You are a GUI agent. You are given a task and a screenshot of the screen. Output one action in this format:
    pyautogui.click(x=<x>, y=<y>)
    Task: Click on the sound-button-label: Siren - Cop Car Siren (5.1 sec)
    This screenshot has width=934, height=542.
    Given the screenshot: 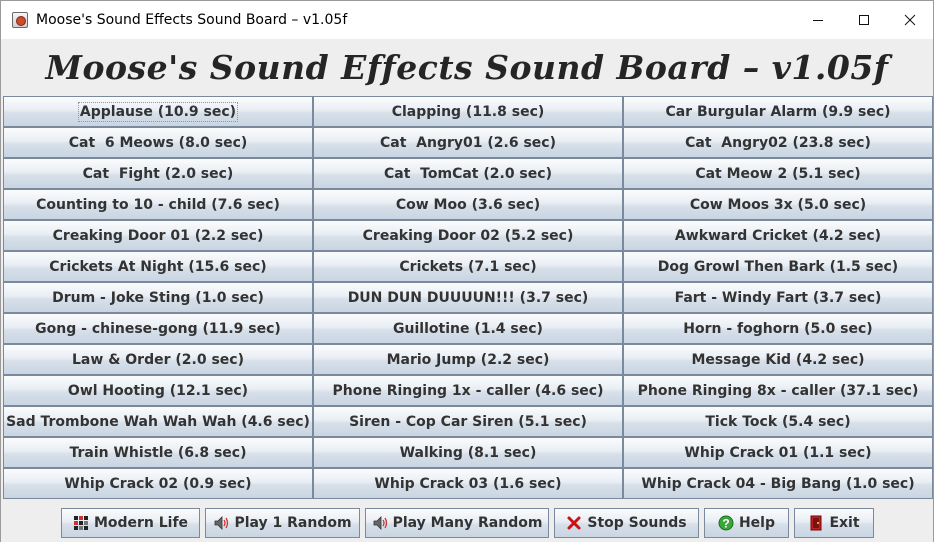 What is the action you would take?
    pyautogui.click(x=468, y=421)
    